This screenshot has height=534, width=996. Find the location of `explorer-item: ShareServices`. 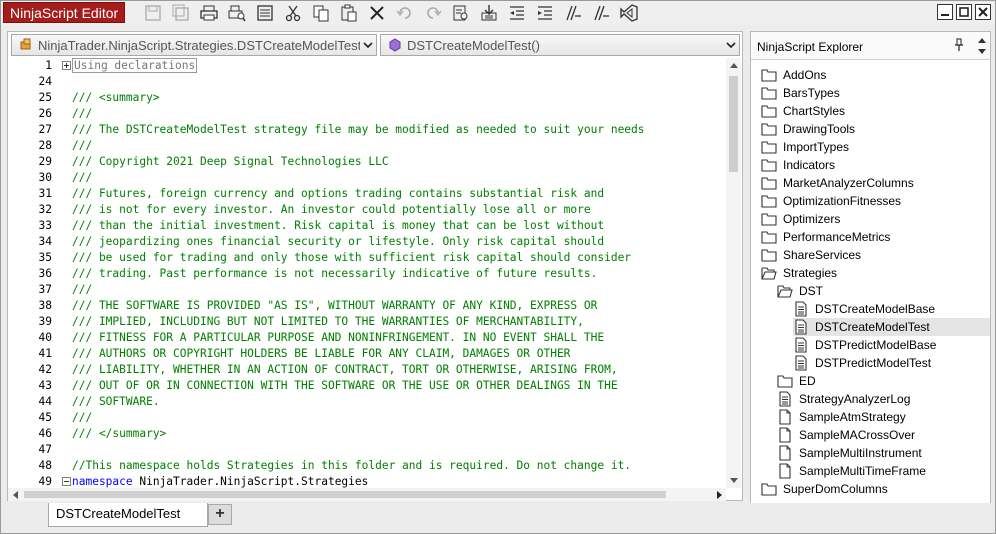

explorer-item: ShareServices is located at coordinates (811, 255).